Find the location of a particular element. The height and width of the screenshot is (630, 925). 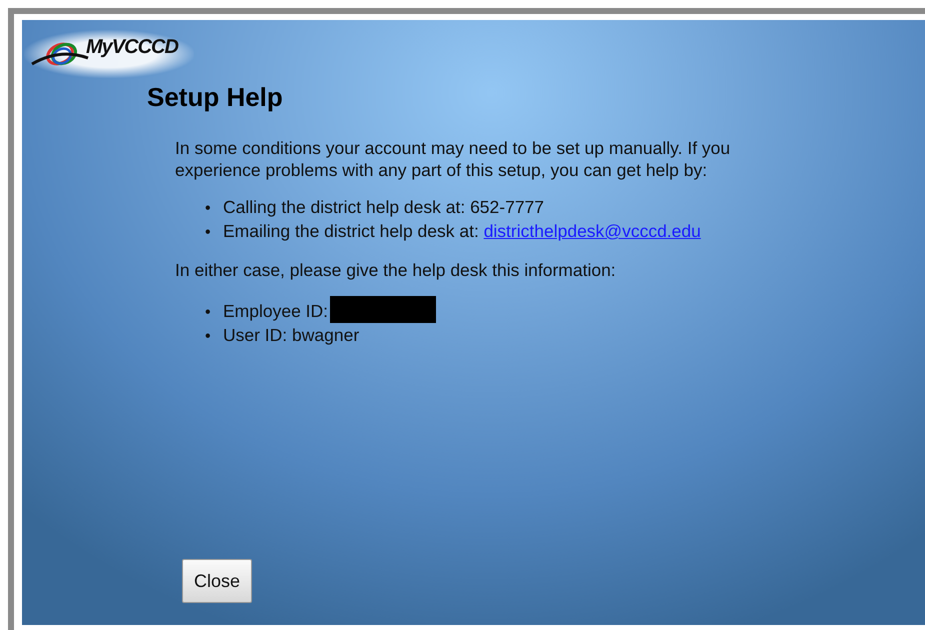

logo-text: MyVCCCD is located at coordinates (132, 47).